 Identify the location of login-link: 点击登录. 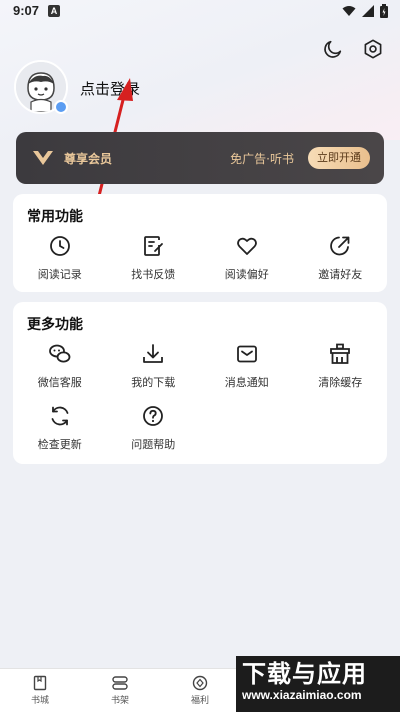
(110, 88).